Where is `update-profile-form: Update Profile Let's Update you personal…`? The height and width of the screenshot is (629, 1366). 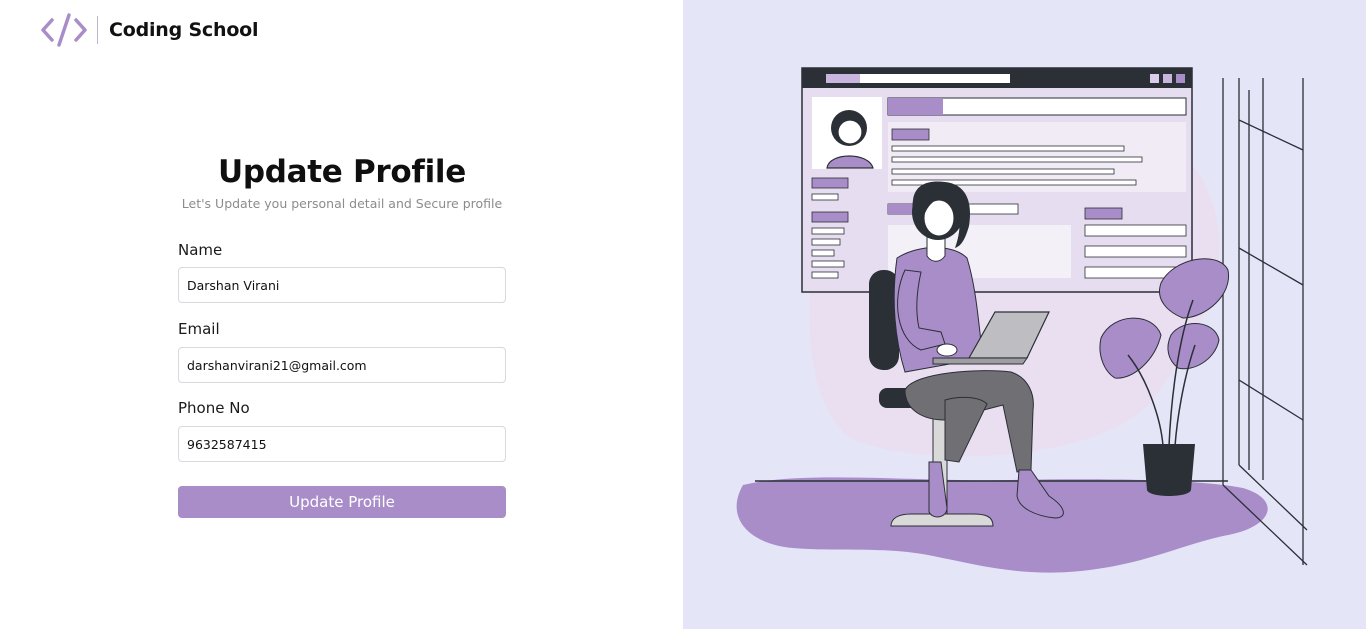
update-profile-form: Update Profile Let's Update you personal… is located at coordinates (342, 336).